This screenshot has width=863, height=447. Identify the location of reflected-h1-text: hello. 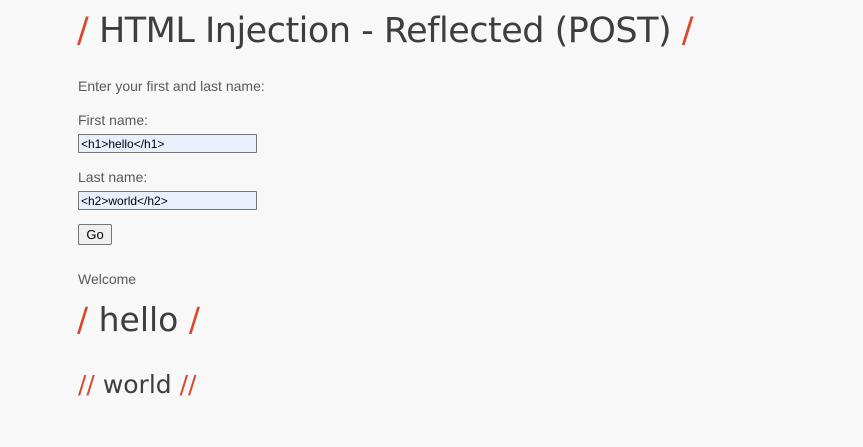
(138, 319).